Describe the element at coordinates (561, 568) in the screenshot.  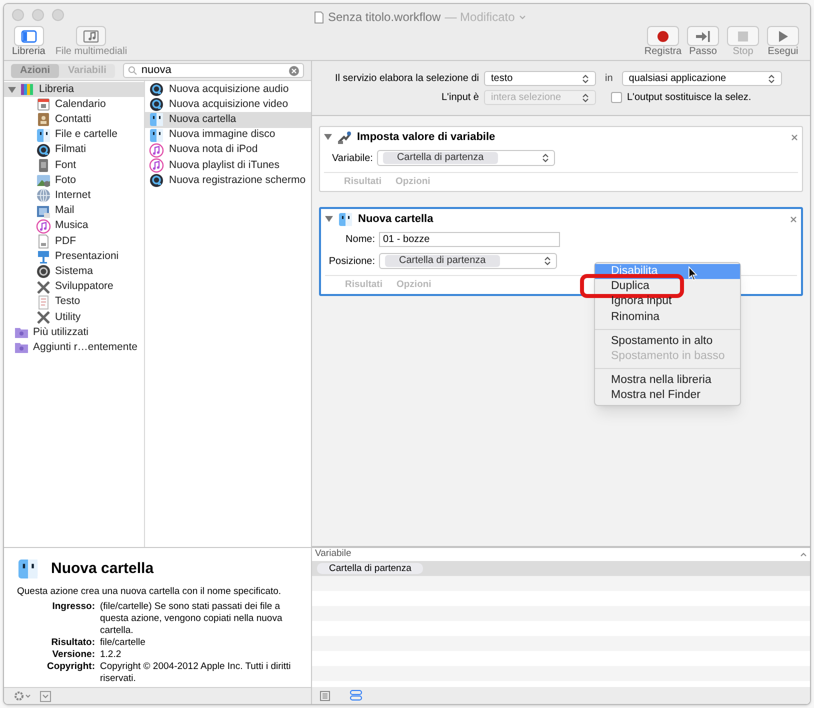
I see `variable-row: Cartella di partenza` at that location.